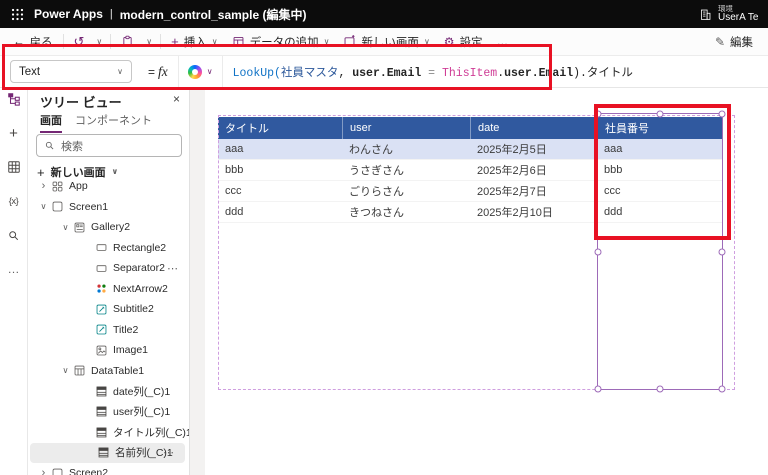 This screenshot has width=768, height=475. Describe the element at coordinates (60, 206) in the screenshot. I see `screen-icon` at that location.